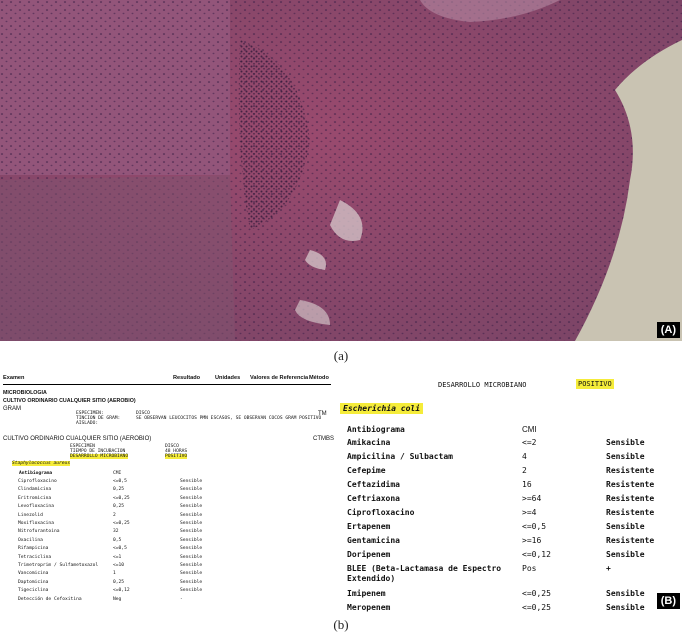 The width and height of the screenshot is (682, 634). What do you see at coordinates (341, 355) in the screenshot?
I see `caption-a: (a)` at bounding box center [341, 355].